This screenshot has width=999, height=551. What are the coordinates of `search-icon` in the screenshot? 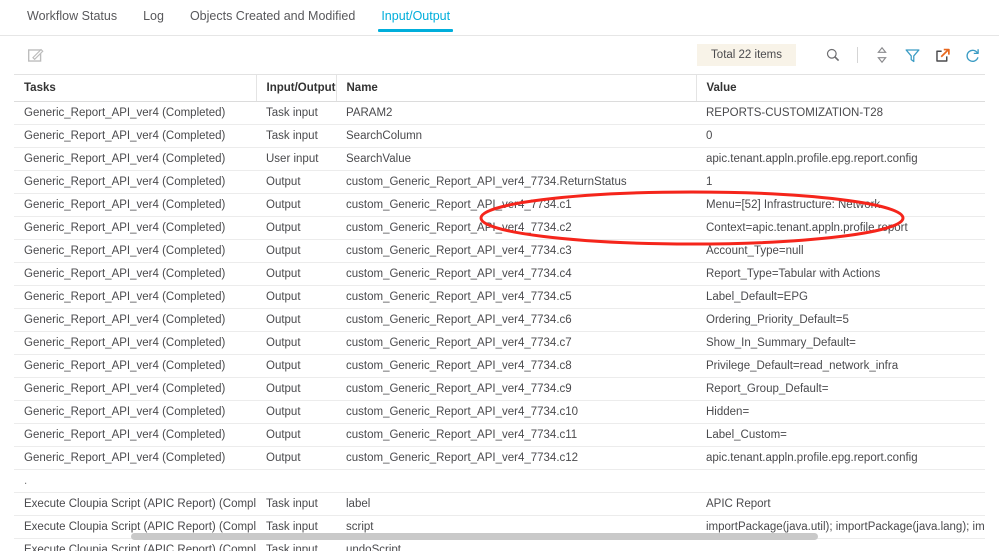 It's located at (833, 55).